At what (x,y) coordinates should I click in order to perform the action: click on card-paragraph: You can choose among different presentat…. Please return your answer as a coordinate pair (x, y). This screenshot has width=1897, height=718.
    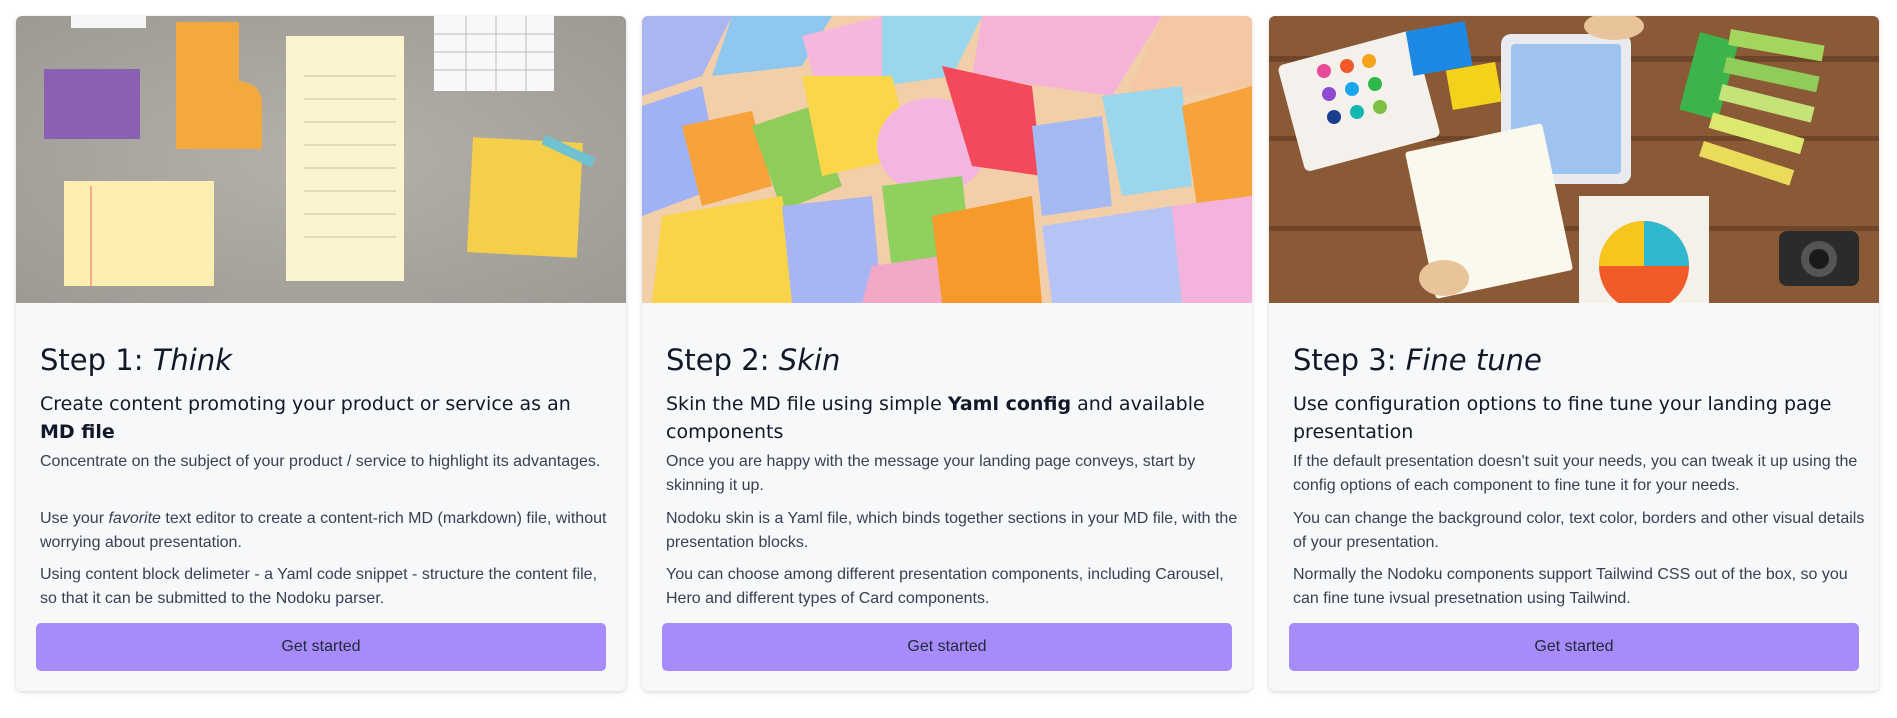
    Looking at the image, I should click on (945, 586).